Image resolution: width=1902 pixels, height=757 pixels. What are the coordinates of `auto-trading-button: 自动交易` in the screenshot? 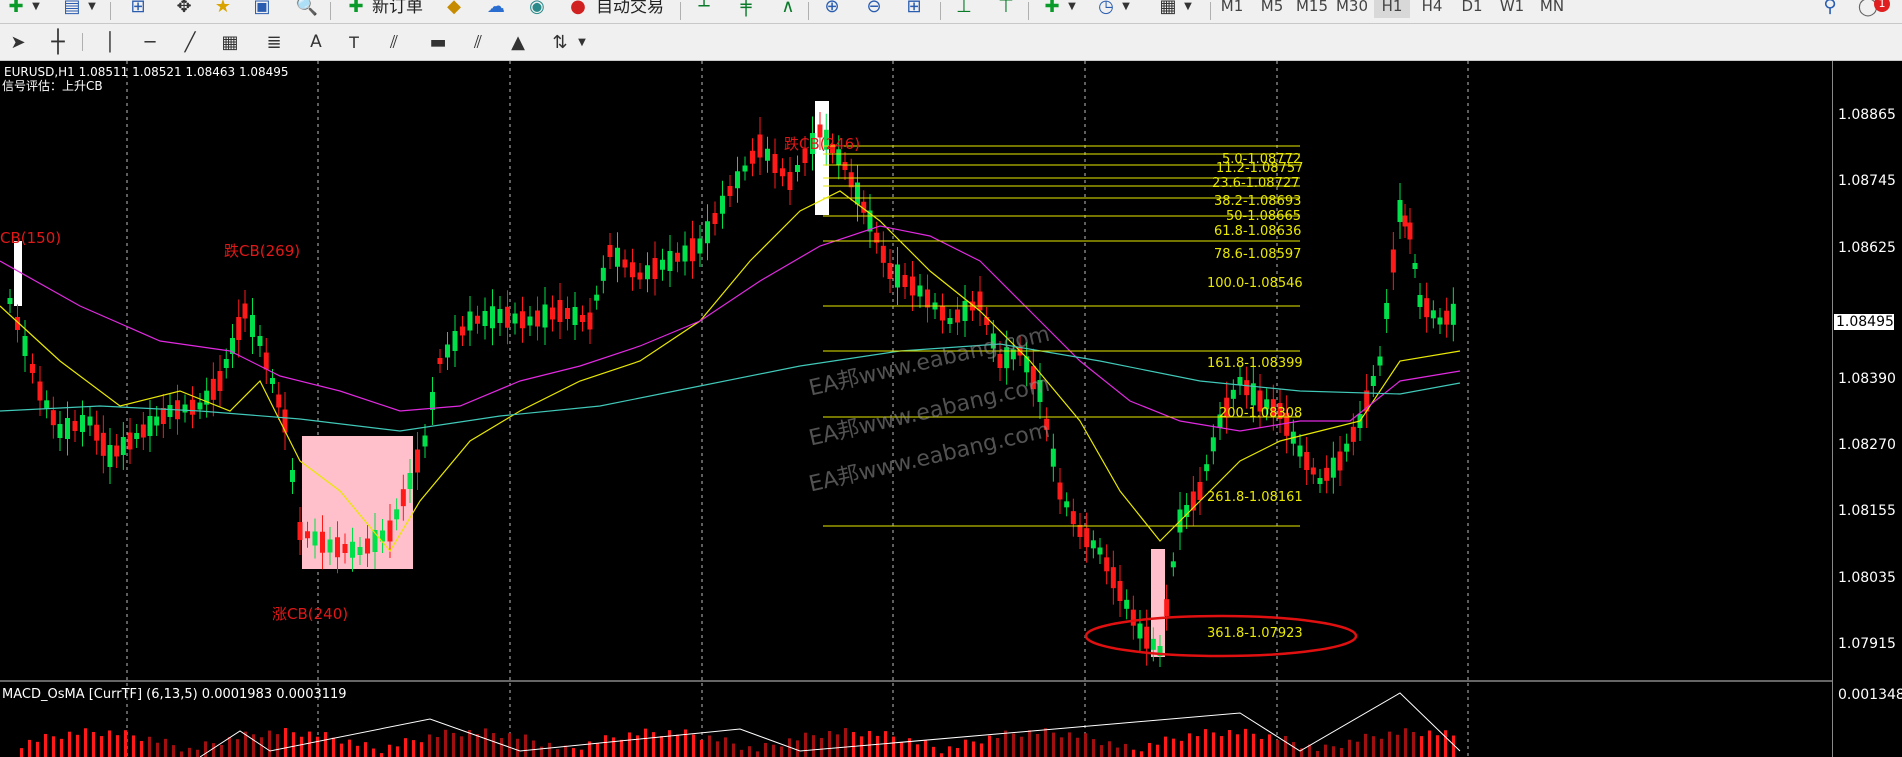 It's located at (630, 8).